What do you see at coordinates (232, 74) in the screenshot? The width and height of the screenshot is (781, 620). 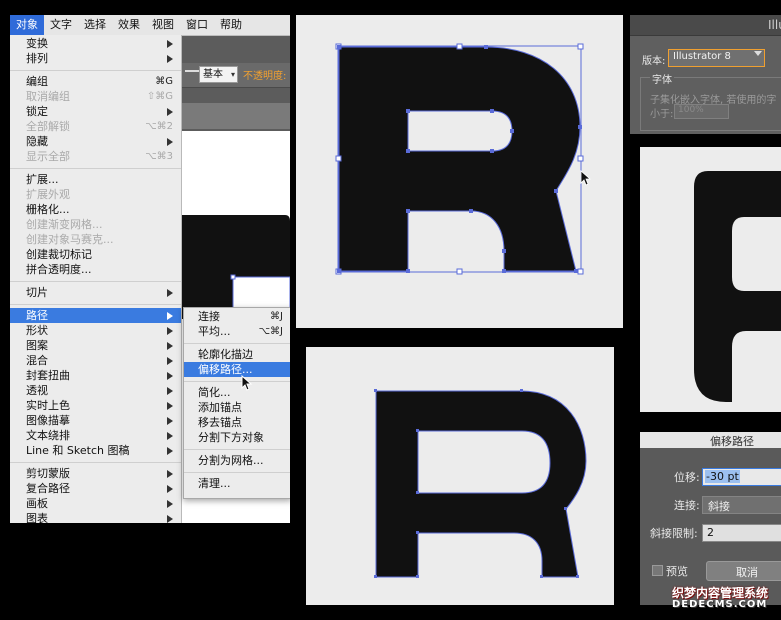 I see `chevron-down-icon: ▾` at bounding box center [232, 74].